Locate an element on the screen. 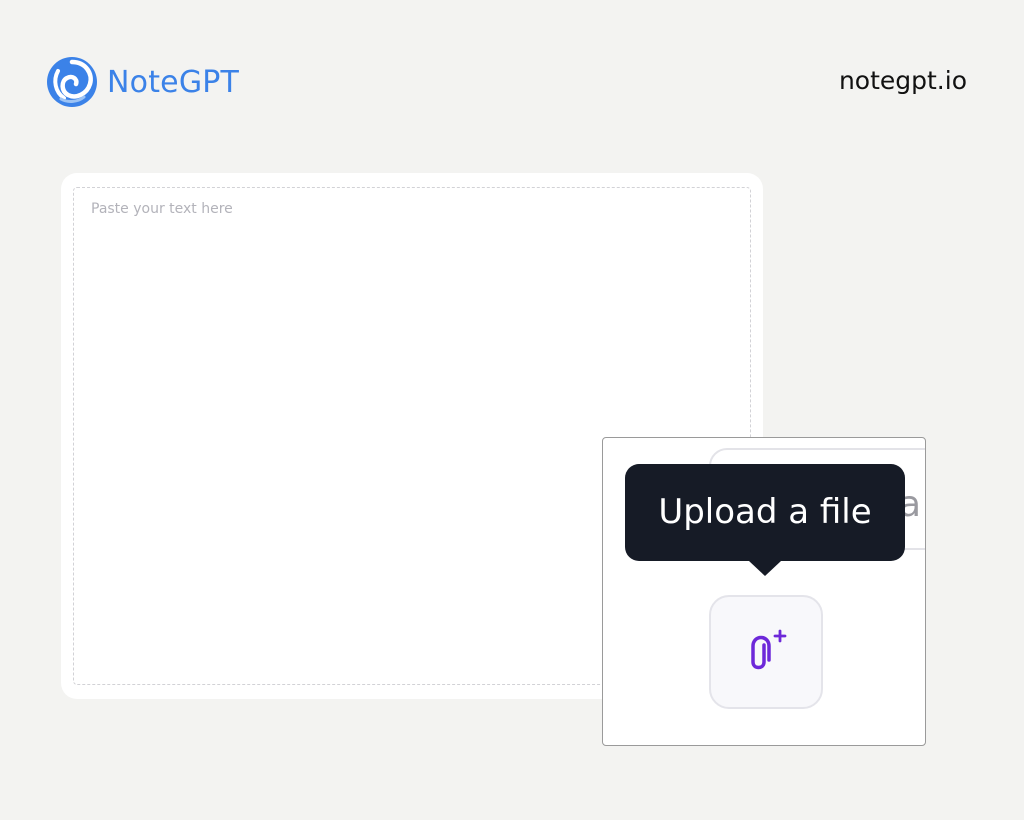 The height and width of the screenshot is (820, 1024). upload-tooltip-text: Upload a file is located at coordinates (765, 511).